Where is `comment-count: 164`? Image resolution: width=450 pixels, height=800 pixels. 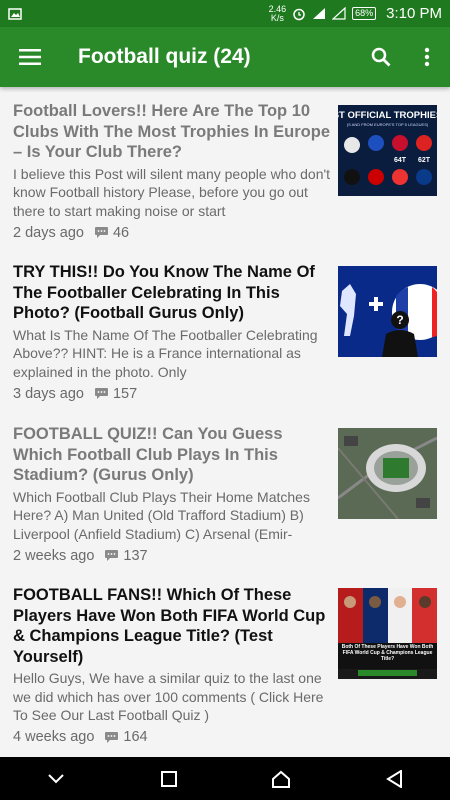 comment-count: 164 is located at coordinates (126, 737).